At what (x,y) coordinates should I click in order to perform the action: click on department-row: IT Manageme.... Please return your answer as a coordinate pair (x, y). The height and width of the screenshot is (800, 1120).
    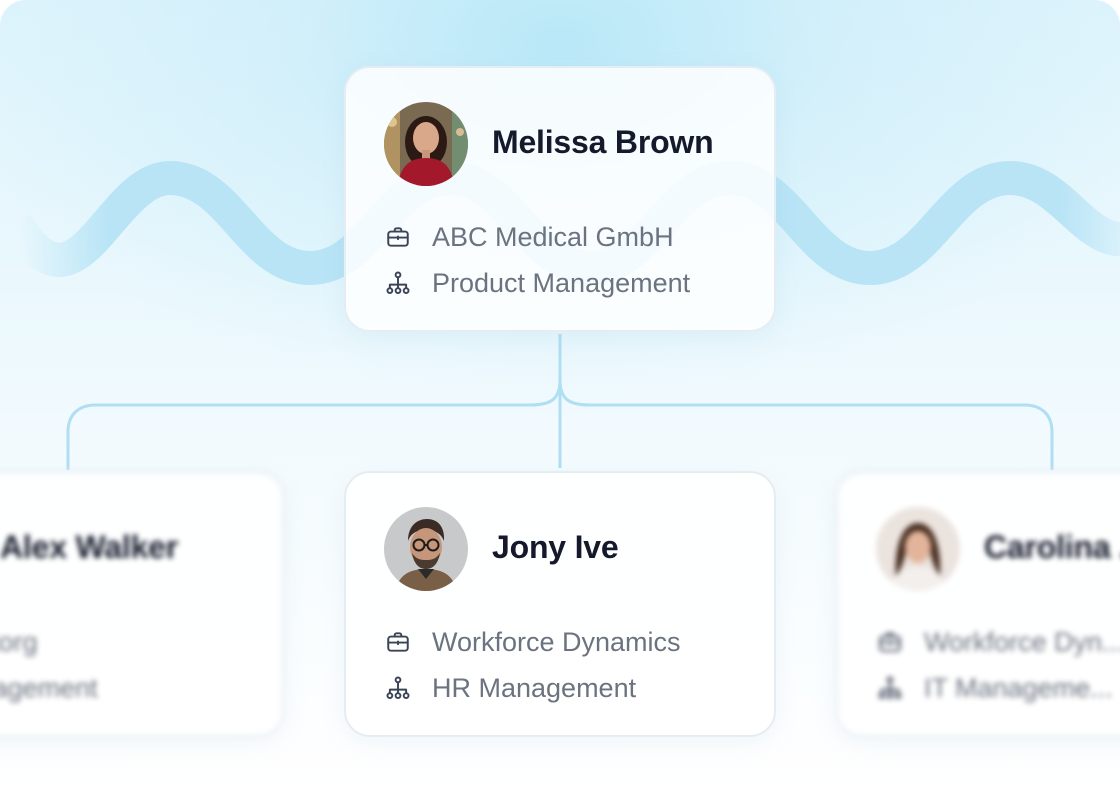
    Looking at the image, I should click on (994, 688).